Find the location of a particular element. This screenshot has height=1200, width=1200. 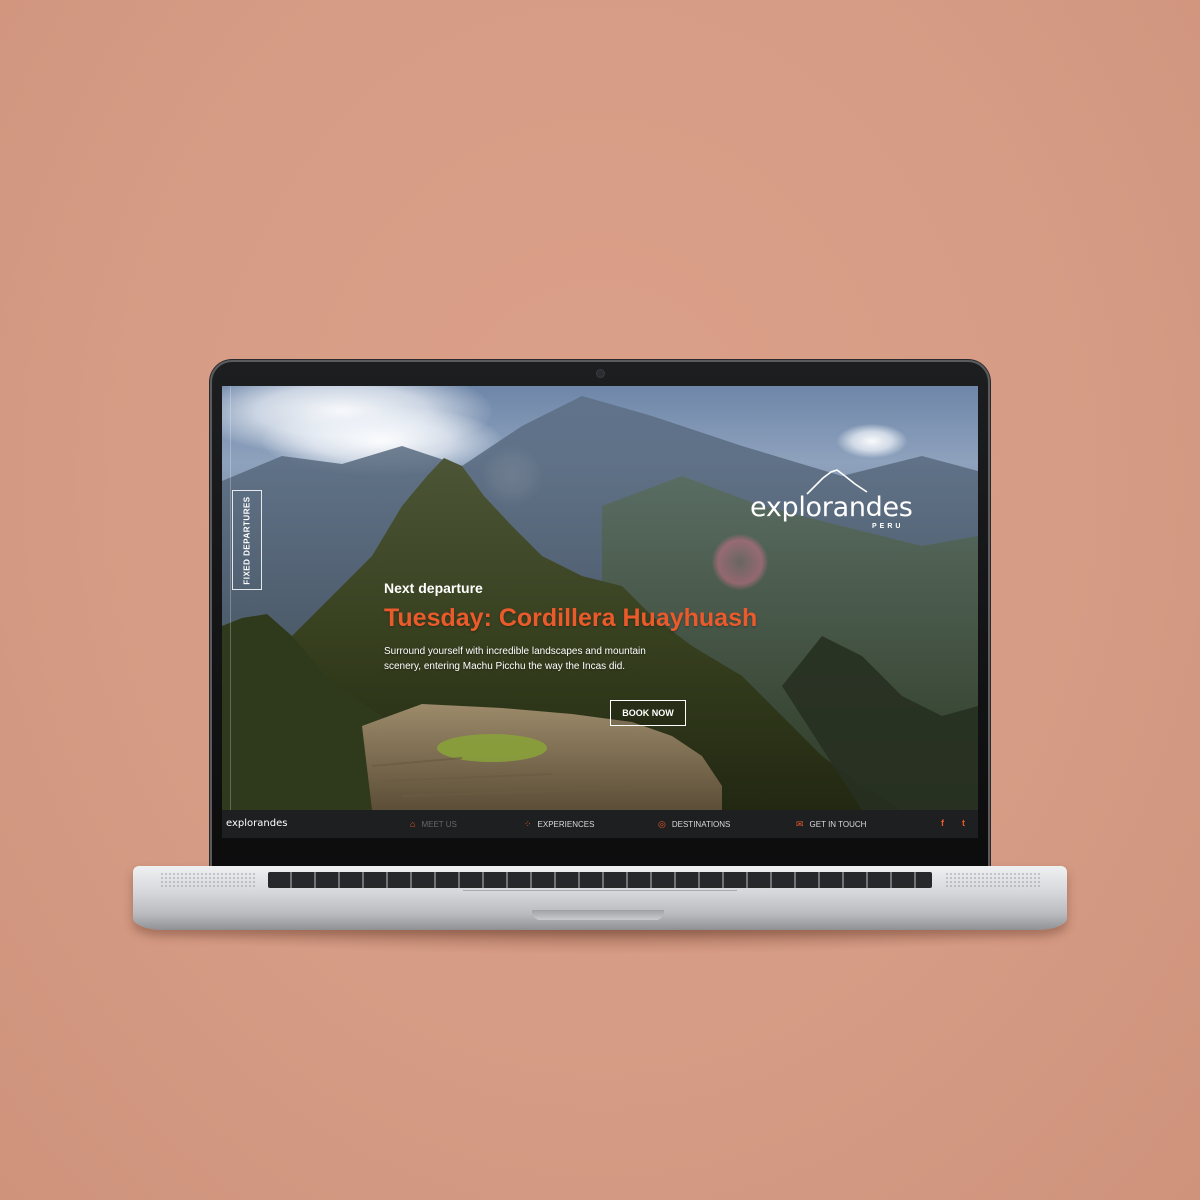

nav-item-label: GET IN TOUCH is located at coordinates (838, 824).